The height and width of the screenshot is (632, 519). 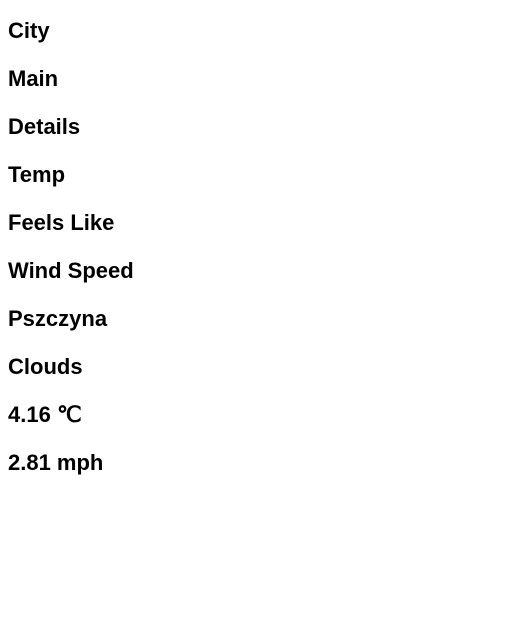 I want to click on main-label: Main, so click(x=33, y=78).